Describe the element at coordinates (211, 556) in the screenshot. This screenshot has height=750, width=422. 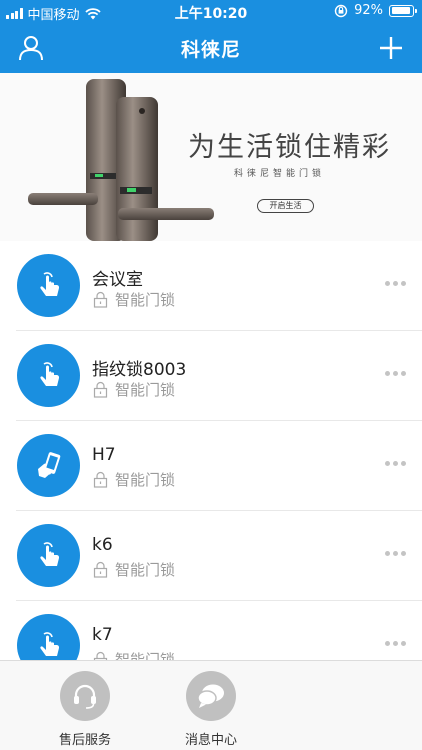
I see `device-item: k6 智能门锁` at that location.